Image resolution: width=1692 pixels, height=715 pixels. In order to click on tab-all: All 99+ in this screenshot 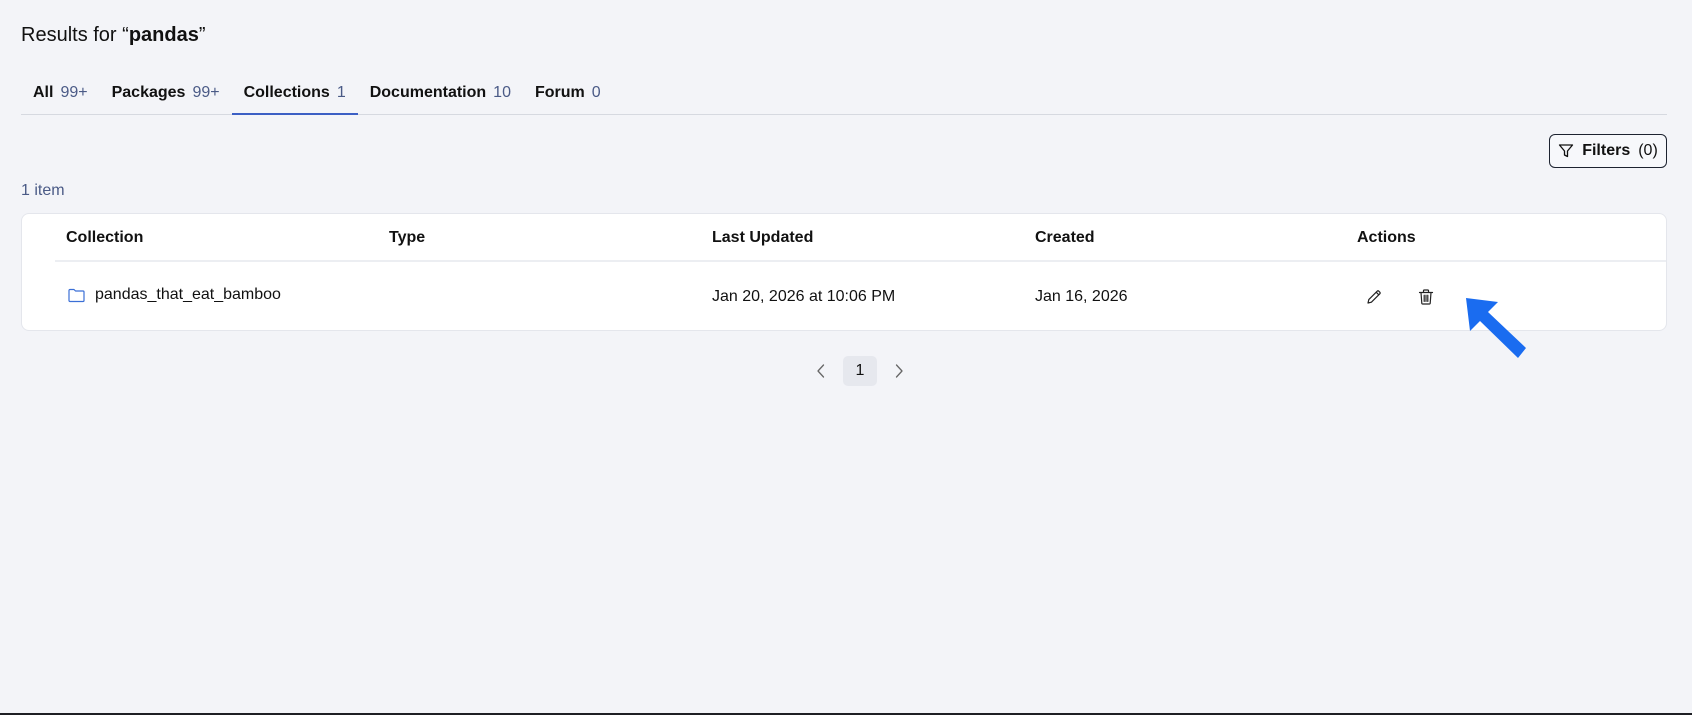, I will do `click(60, 96)`.